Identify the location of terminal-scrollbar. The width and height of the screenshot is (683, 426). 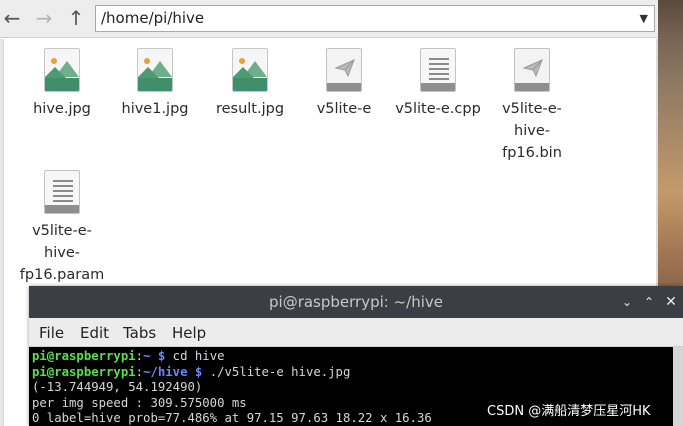
(678, 386).